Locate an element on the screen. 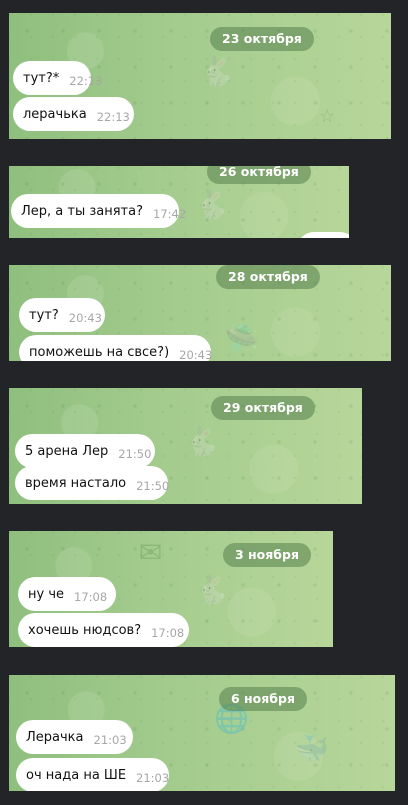  message-text: поможешь на свсе?) is located at coordinates (99, 352).